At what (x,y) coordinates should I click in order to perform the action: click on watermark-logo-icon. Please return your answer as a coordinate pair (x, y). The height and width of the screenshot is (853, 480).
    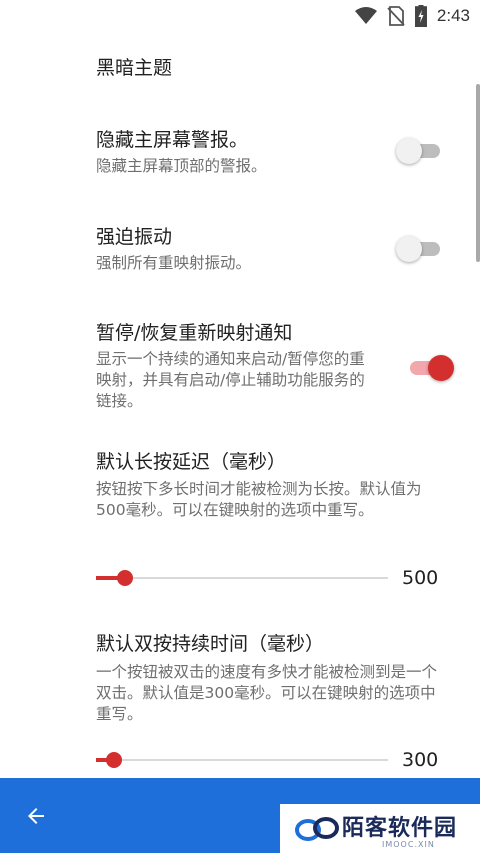
    Looking at the image, I should click on (317, 829).